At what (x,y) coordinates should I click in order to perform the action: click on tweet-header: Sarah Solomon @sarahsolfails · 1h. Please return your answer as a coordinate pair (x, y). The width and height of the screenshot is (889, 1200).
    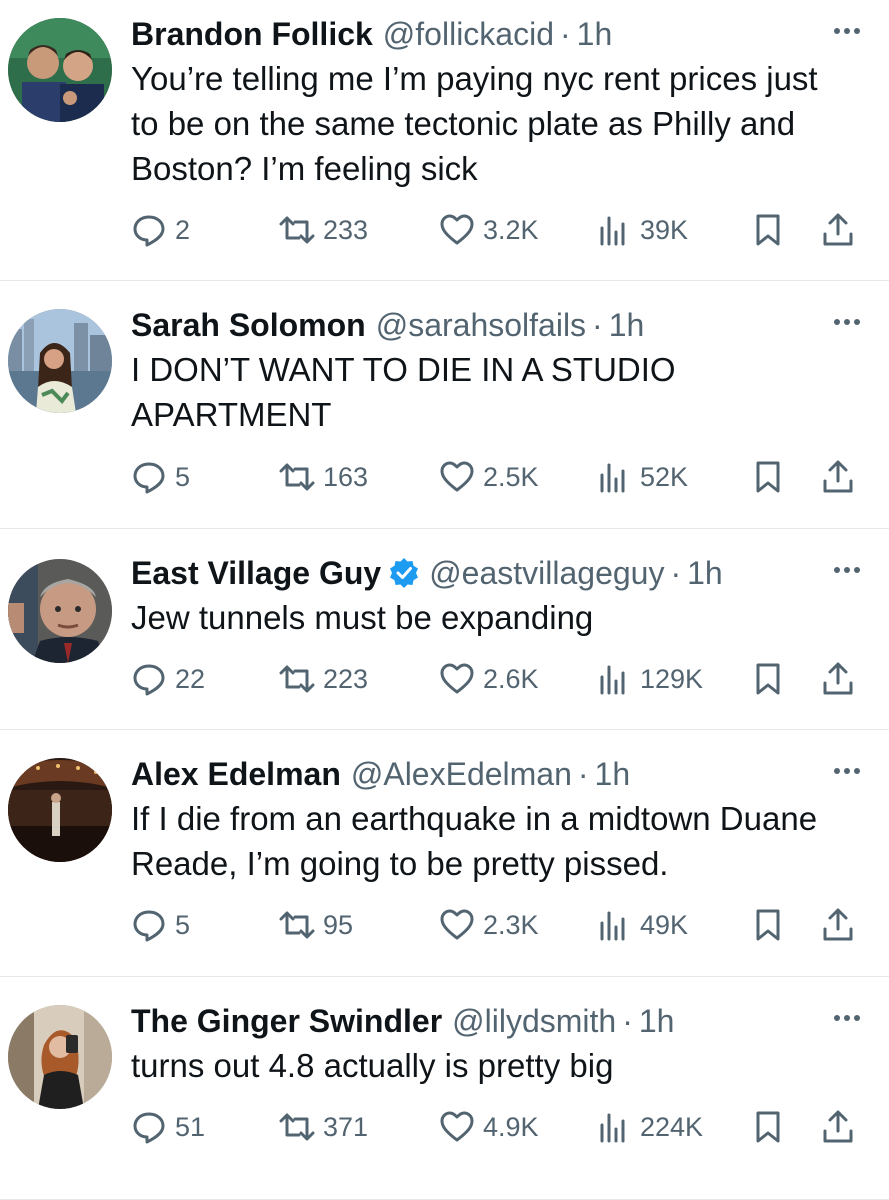
    Looking at the image, I should click on (498, 325).